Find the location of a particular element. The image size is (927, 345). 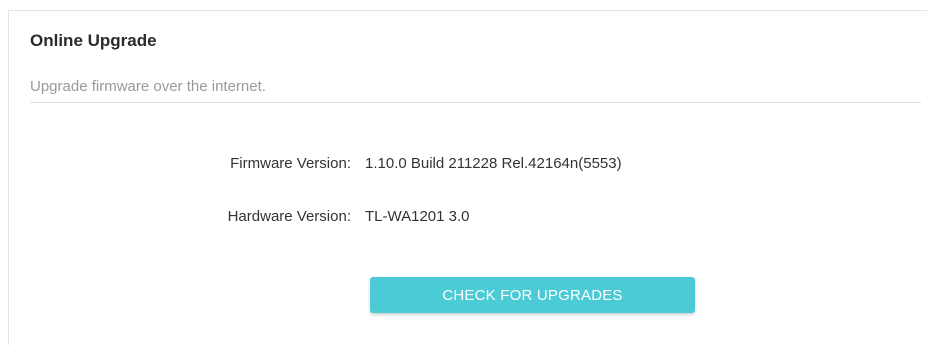

section-title: Online Upgrade is located at coordinates (93, 40).